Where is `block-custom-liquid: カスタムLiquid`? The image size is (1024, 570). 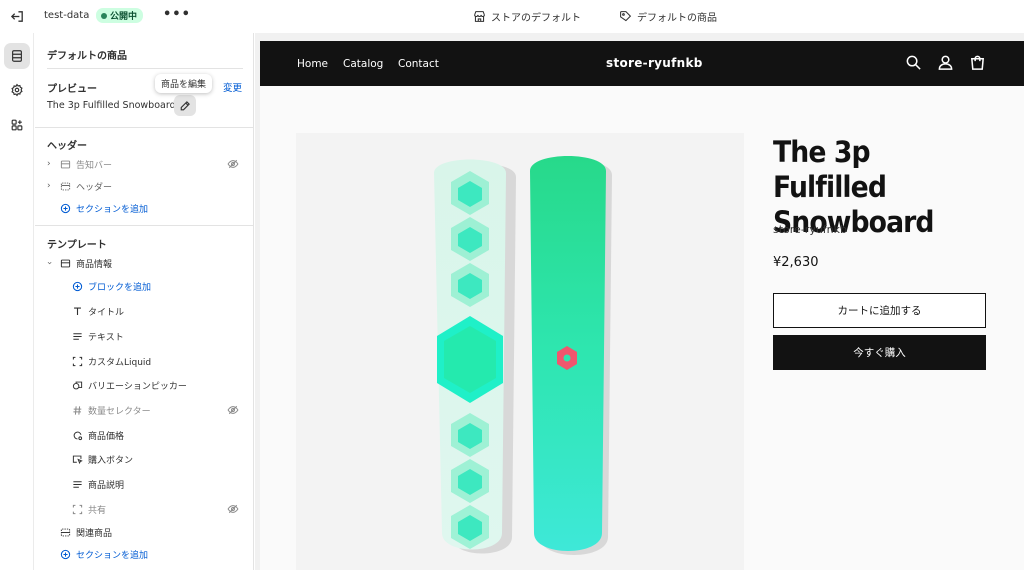
block-custom-liquid: カスタムLiquid is located at coordinates (144, 361).